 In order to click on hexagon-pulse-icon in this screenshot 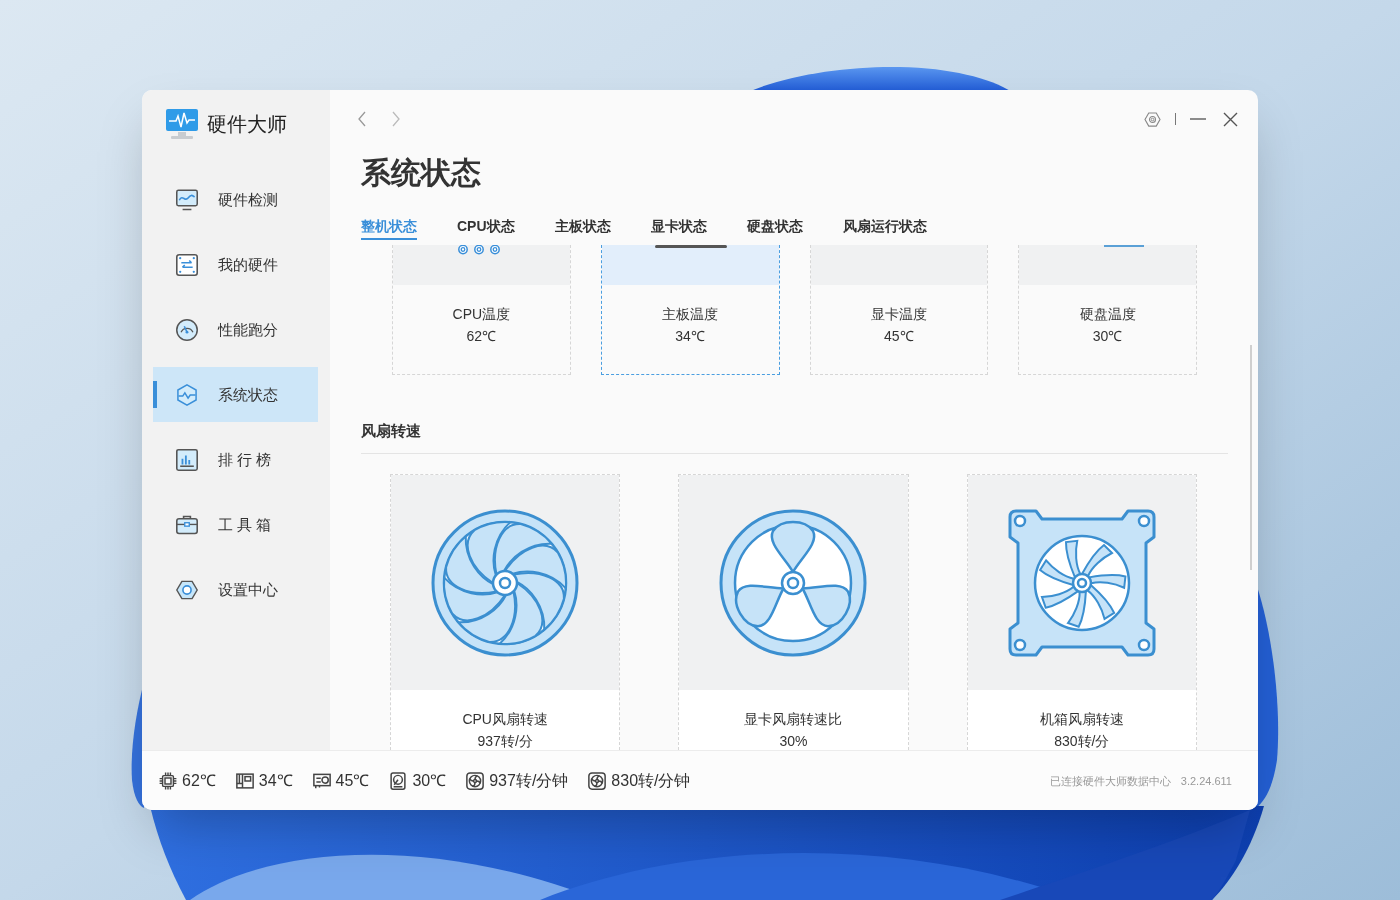, I will do `click(187, 394)`.